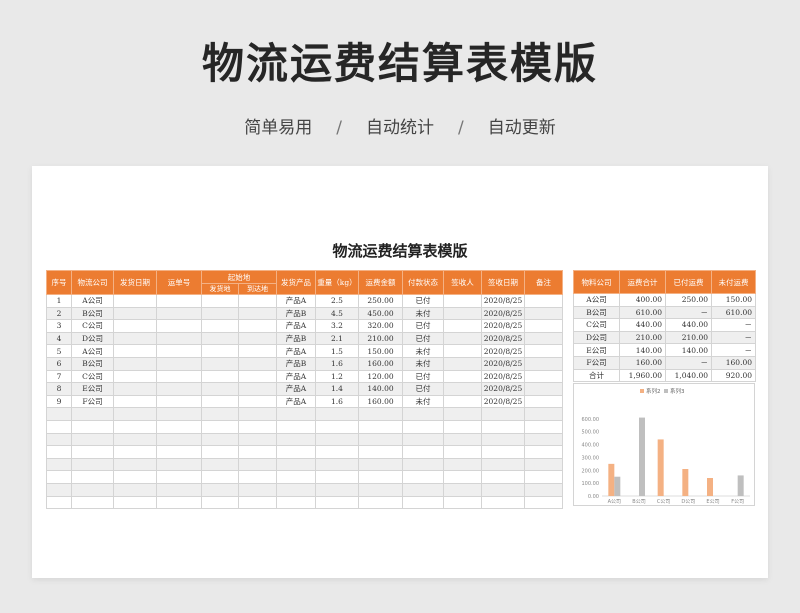 This screenshot has width=800, height=613. I want to click on summary-cell-company: F公司, so click(596, 362).